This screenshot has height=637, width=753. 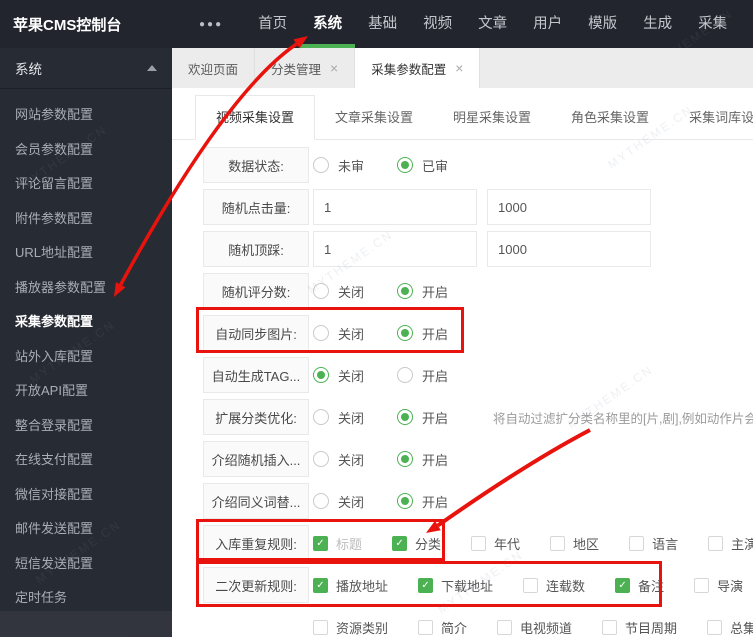 What do you see at coordinates (711, 117) in the screenshot?
I see `inner-tab-4: 采集词库设置` at bounding box center [711, 117].